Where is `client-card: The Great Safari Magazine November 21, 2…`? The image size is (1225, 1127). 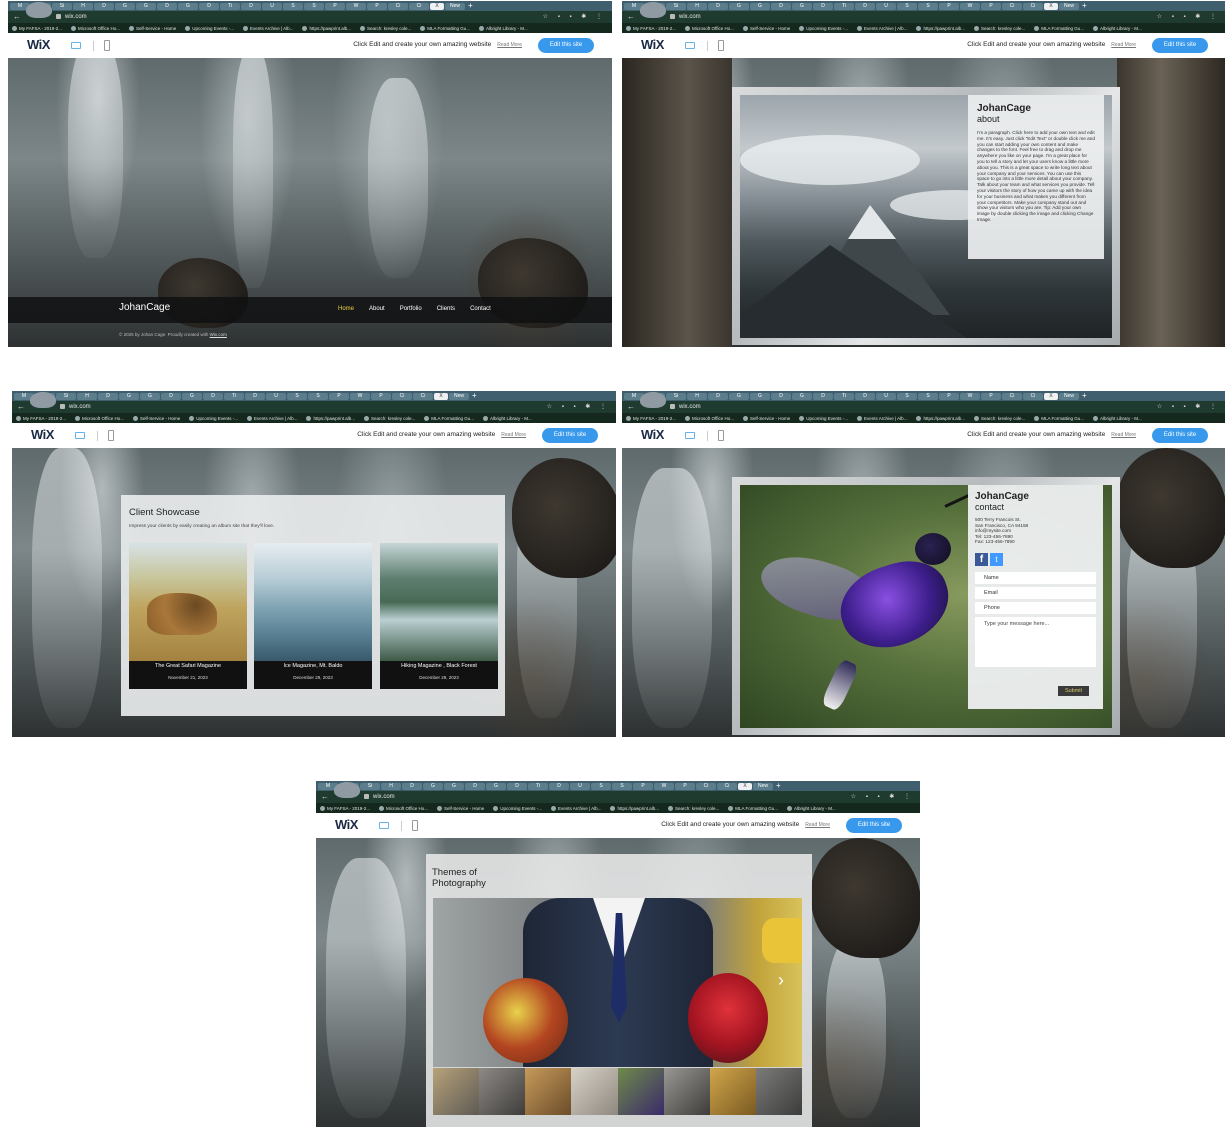 client-card: The Great Safari Magazine November 21, 2… is located at coordinates (188, 616).